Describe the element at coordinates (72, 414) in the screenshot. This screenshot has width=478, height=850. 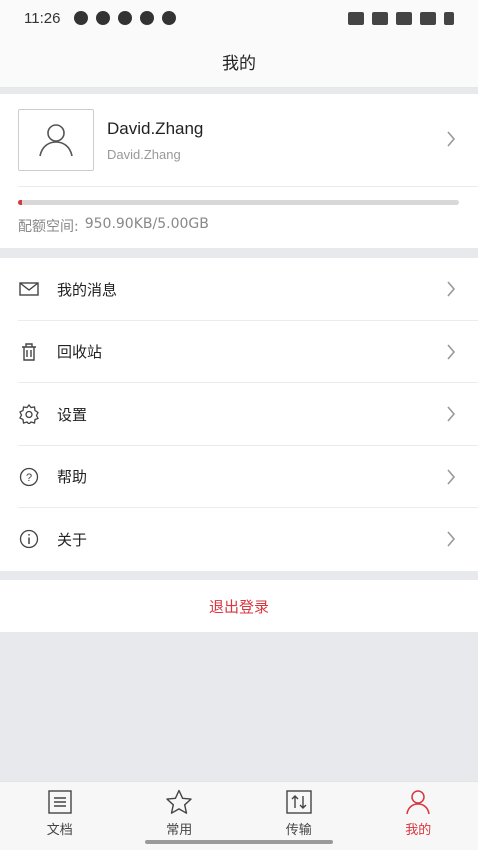
I see `menu-item-label: 设置` at that location.